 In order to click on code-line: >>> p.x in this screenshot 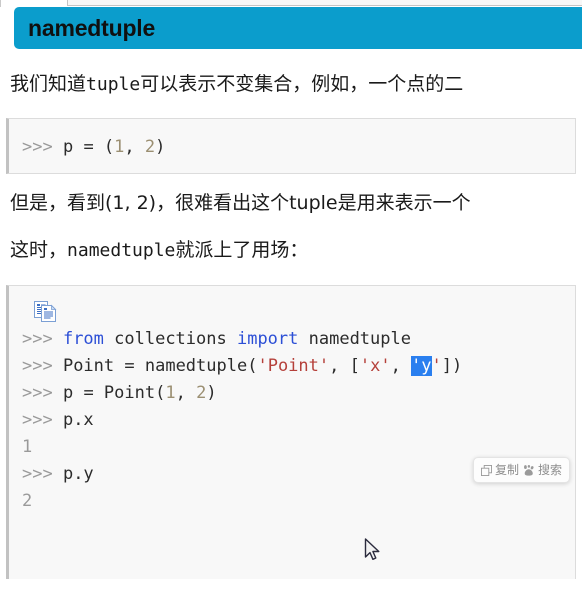, I will do `click(294, 420)`.